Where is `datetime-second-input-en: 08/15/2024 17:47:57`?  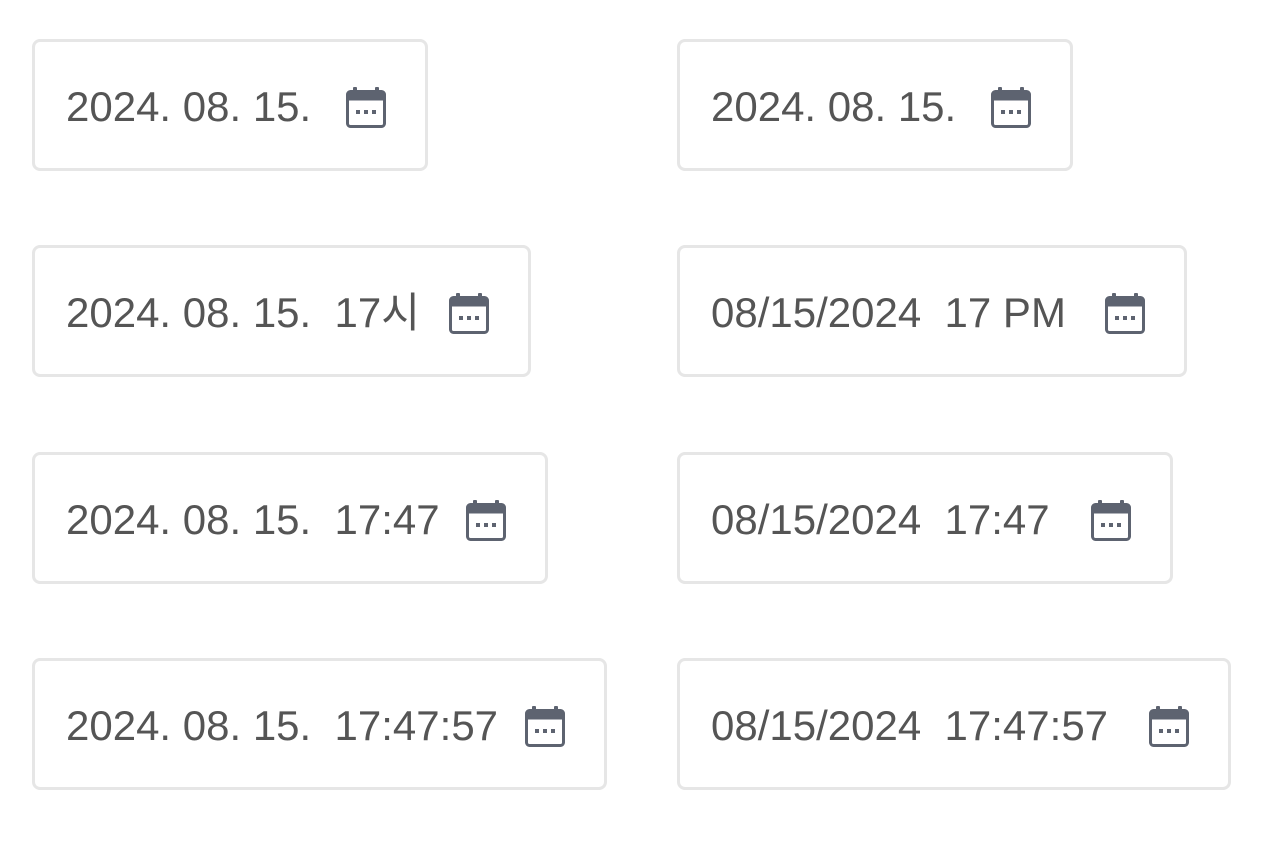
datetime-second-input-en: 08/15/2024 17:47:57 is located at coordinates (954, 724).